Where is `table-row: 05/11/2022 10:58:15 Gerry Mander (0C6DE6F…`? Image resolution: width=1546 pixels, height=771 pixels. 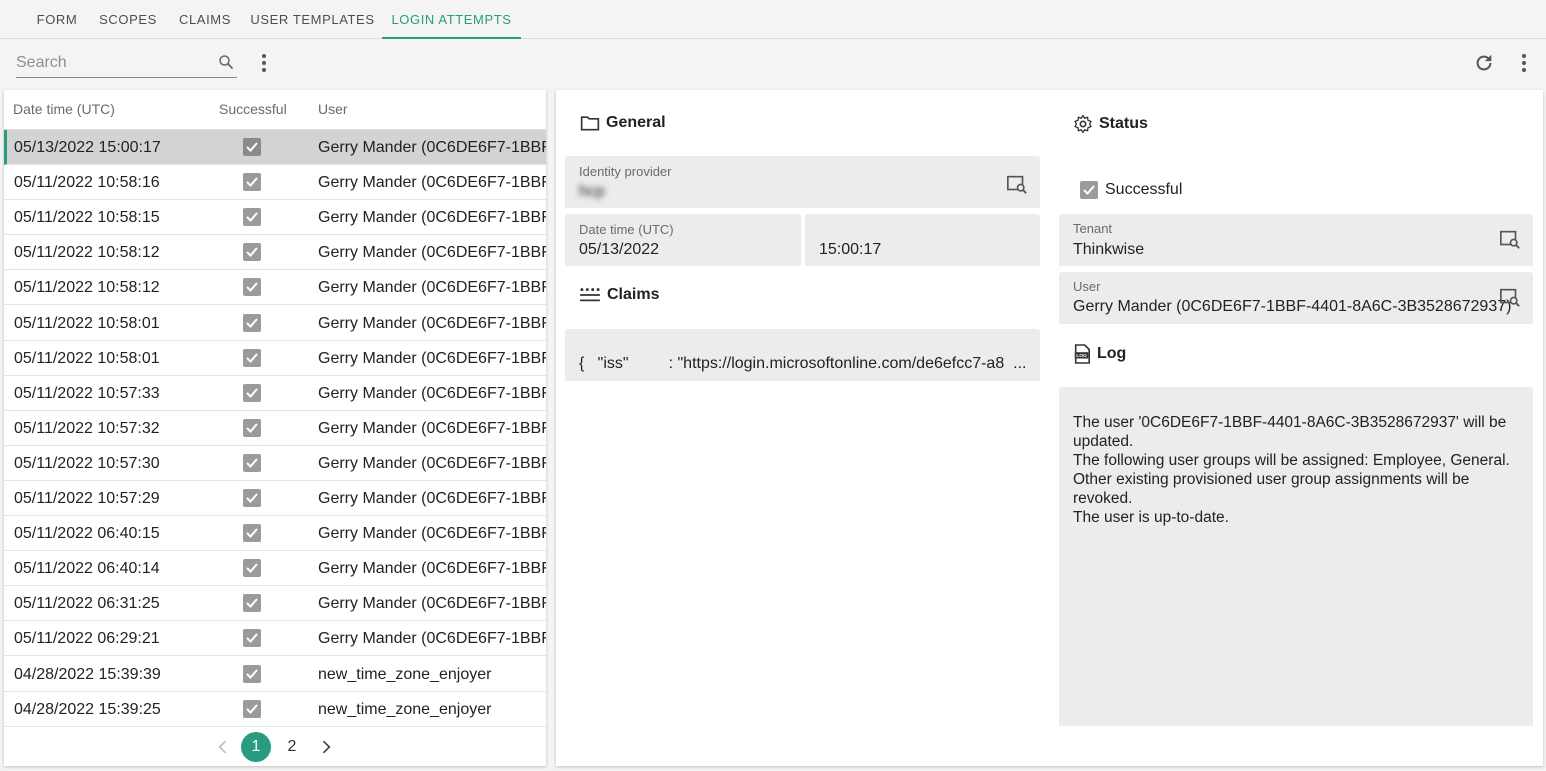 table-row: 05/11/2022 10:58:15 Gerry Mander (0C6DE6F… is located at coordinates (275, 218).